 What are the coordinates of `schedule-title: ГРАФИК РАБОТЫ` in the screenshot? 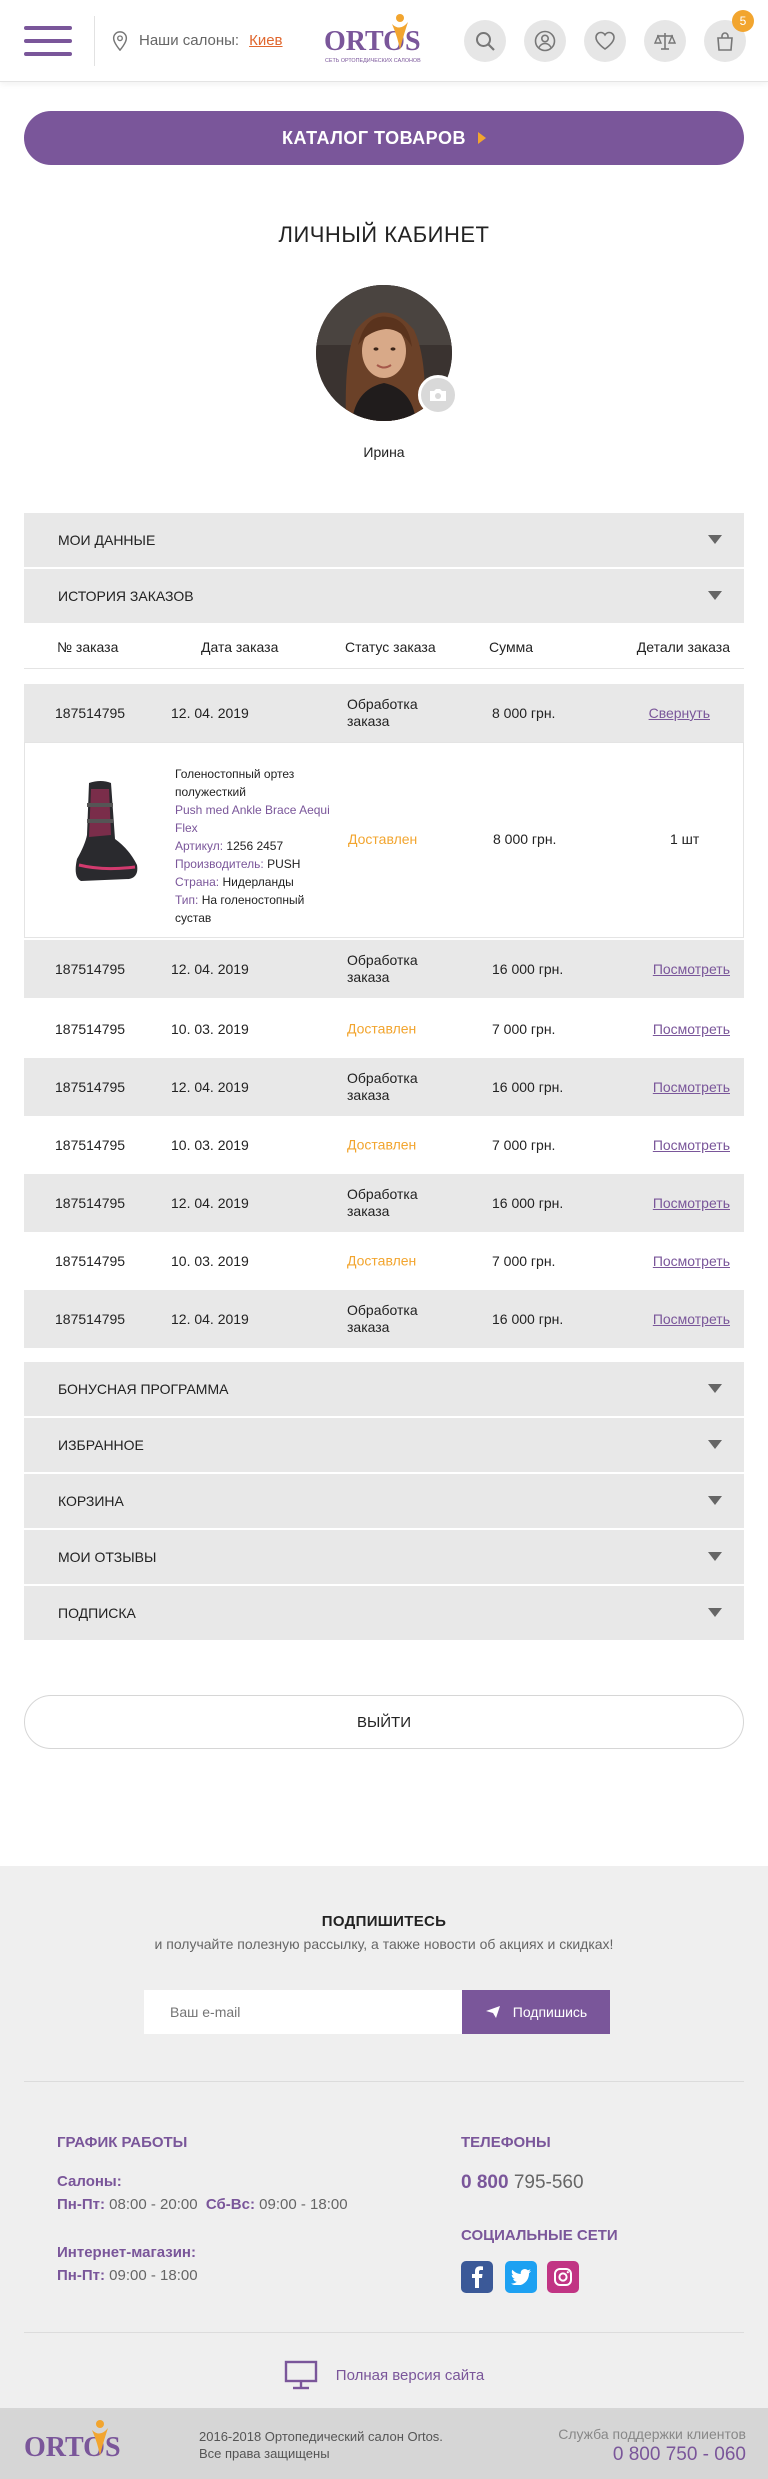 It's located at (122, 2142).